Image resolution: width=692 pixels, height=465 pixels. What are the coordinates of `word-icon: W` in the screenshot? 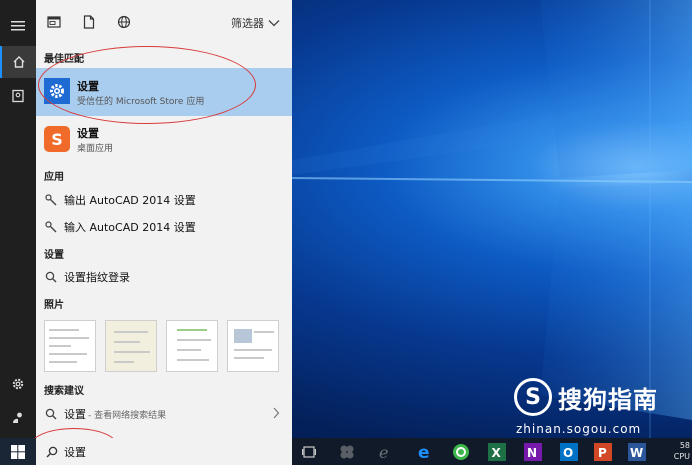 It's located at (637, 452).